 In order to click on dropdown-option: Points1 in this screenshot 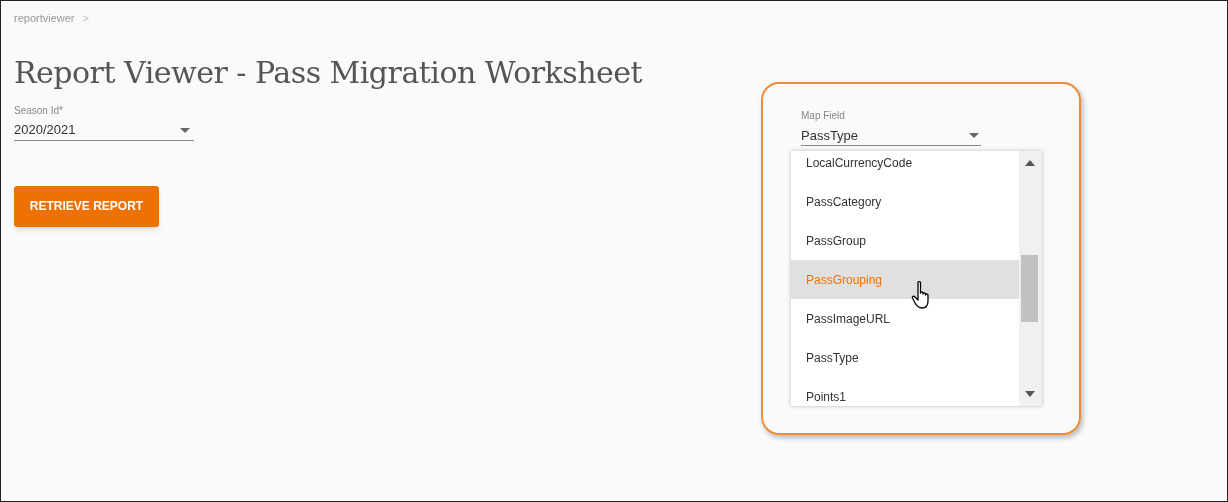, I will do `click(905, 391)`.